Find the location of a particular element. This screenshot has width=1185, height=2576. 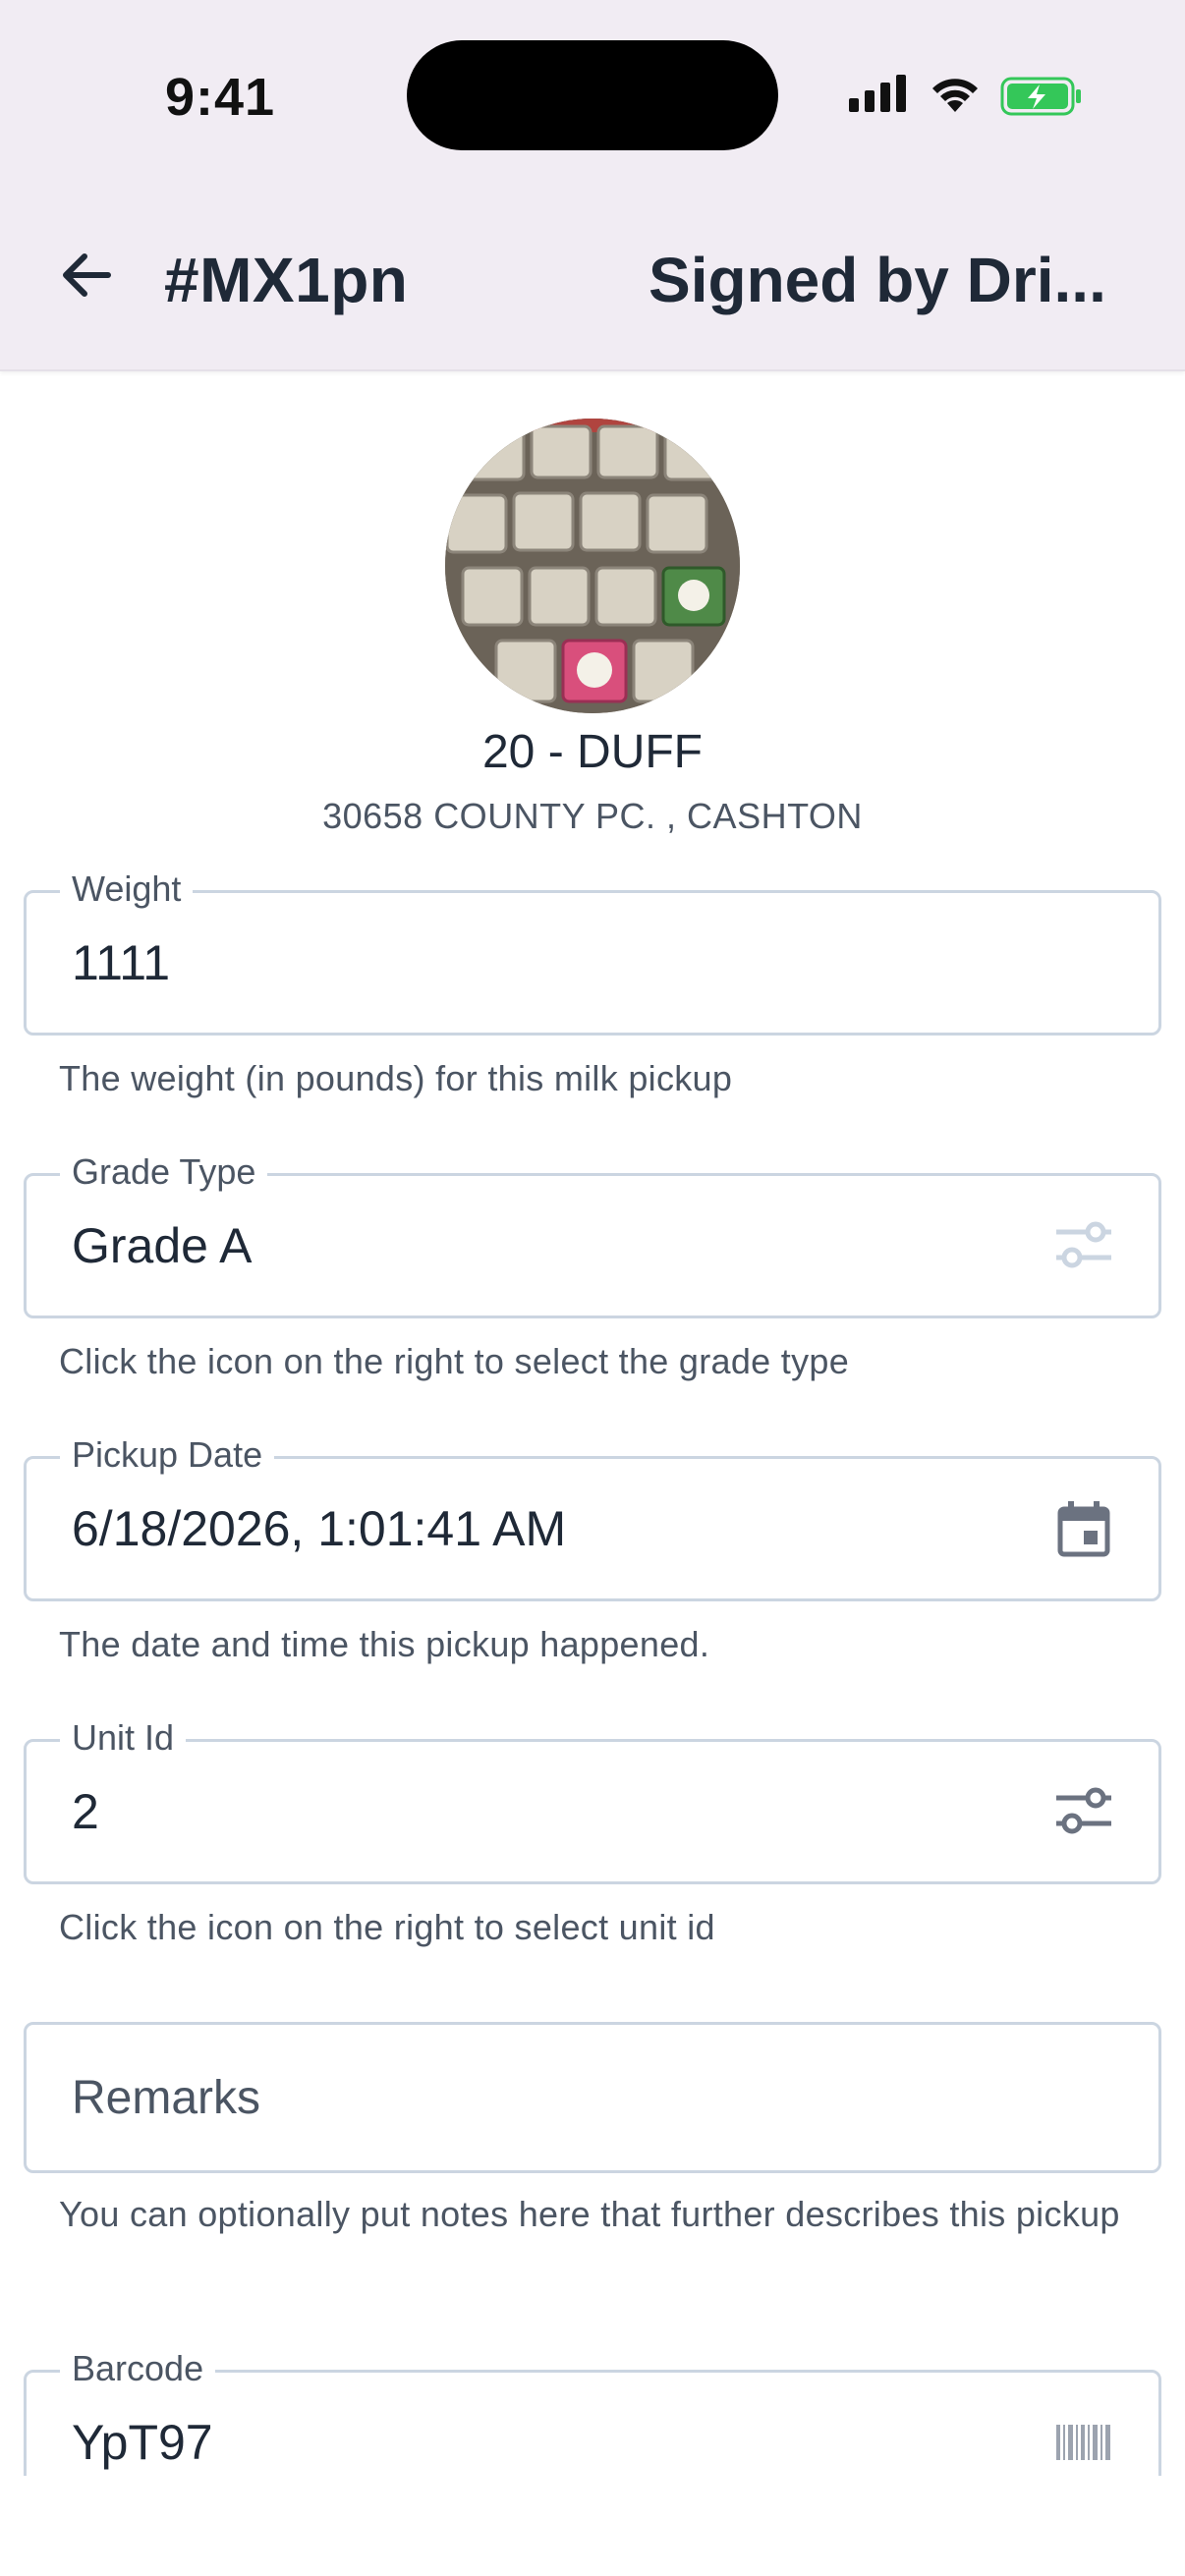

wifi-icon is located at coordinates (955, 95).